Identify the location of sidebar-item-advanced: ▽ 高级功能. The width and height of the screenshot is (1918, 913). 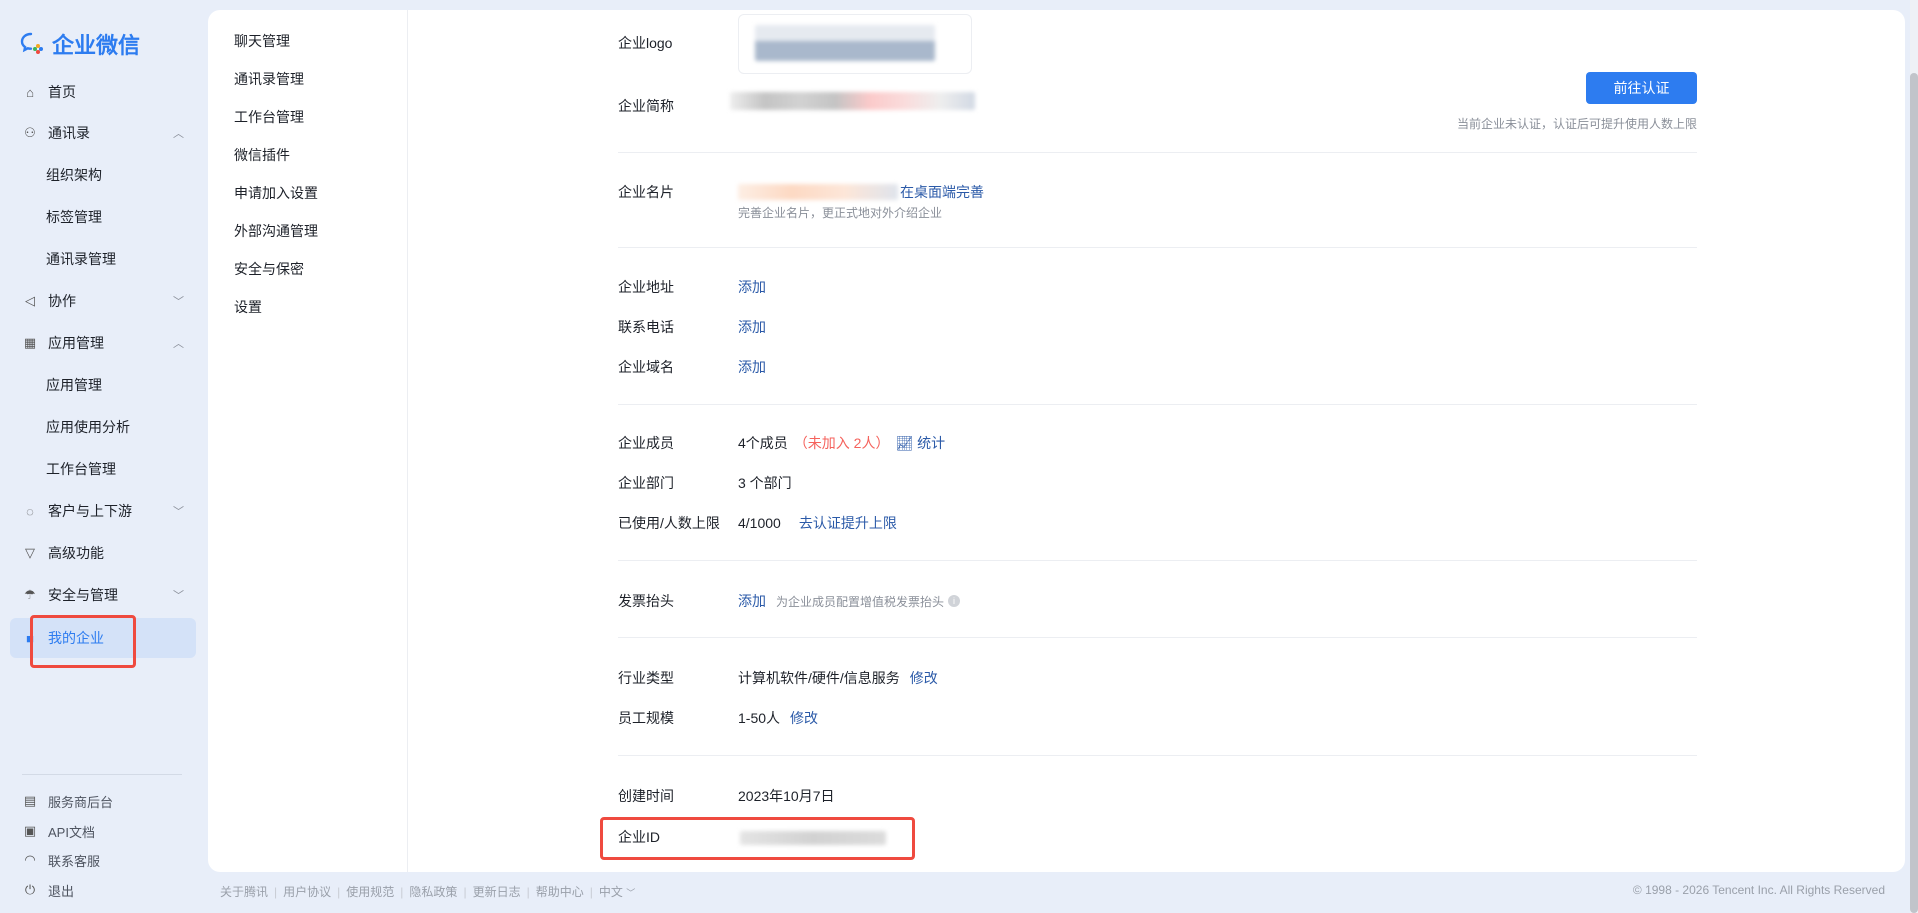
(107, 553).